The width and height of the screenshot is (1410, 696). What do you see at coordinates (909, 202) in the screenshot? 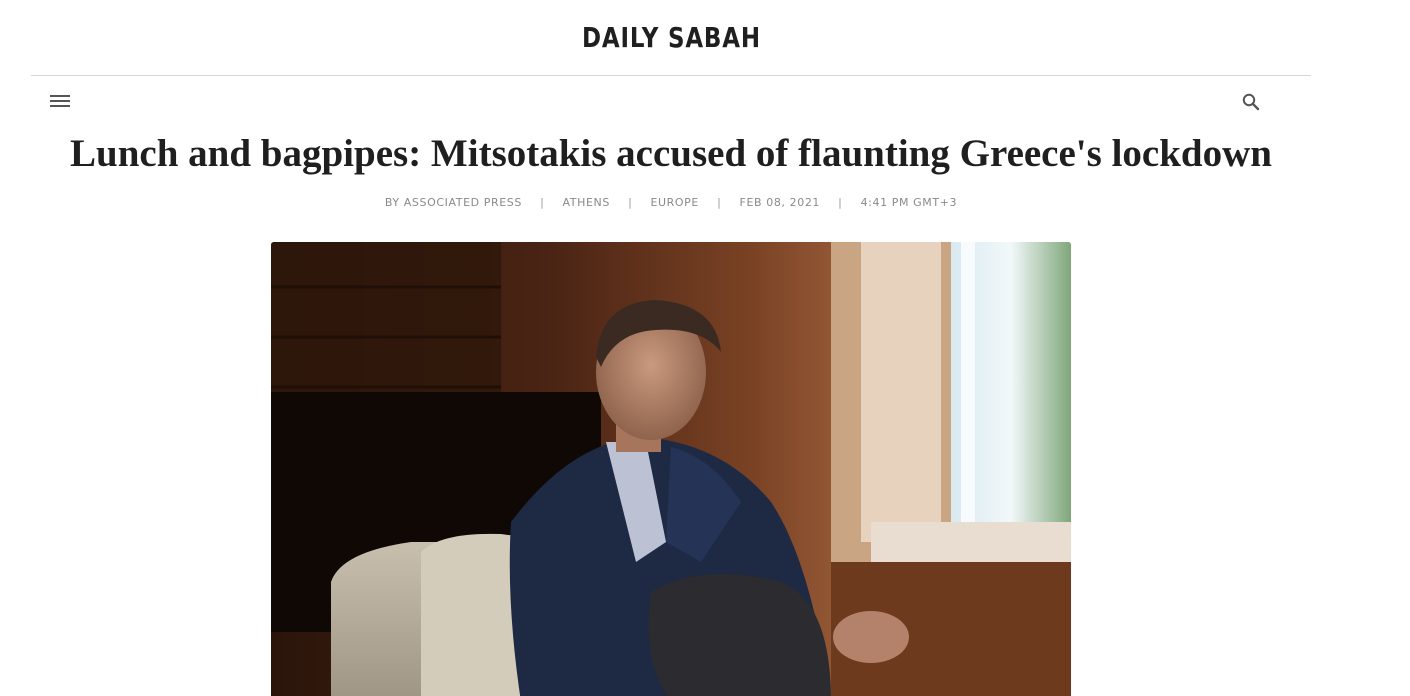
I see `article-time: 4:41 PM GMT+3` at bounding box center [909, 202].